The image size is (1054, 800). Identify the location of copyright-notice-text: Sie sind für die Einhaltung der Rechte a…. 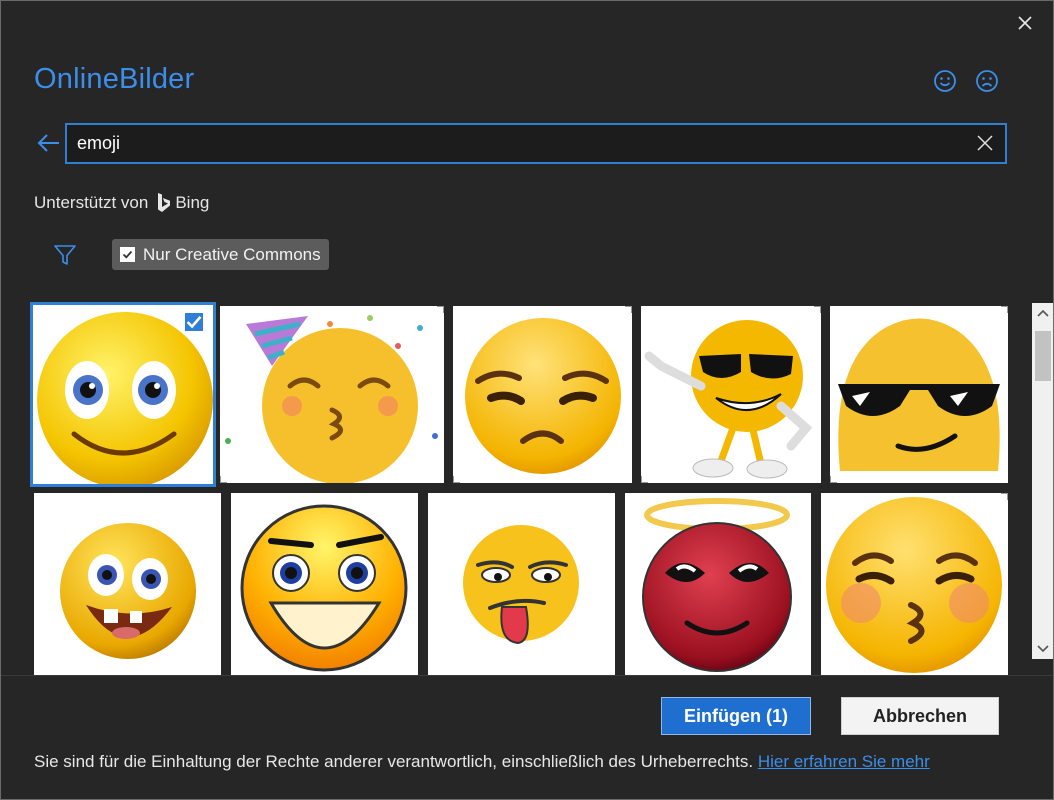
(396, 761).